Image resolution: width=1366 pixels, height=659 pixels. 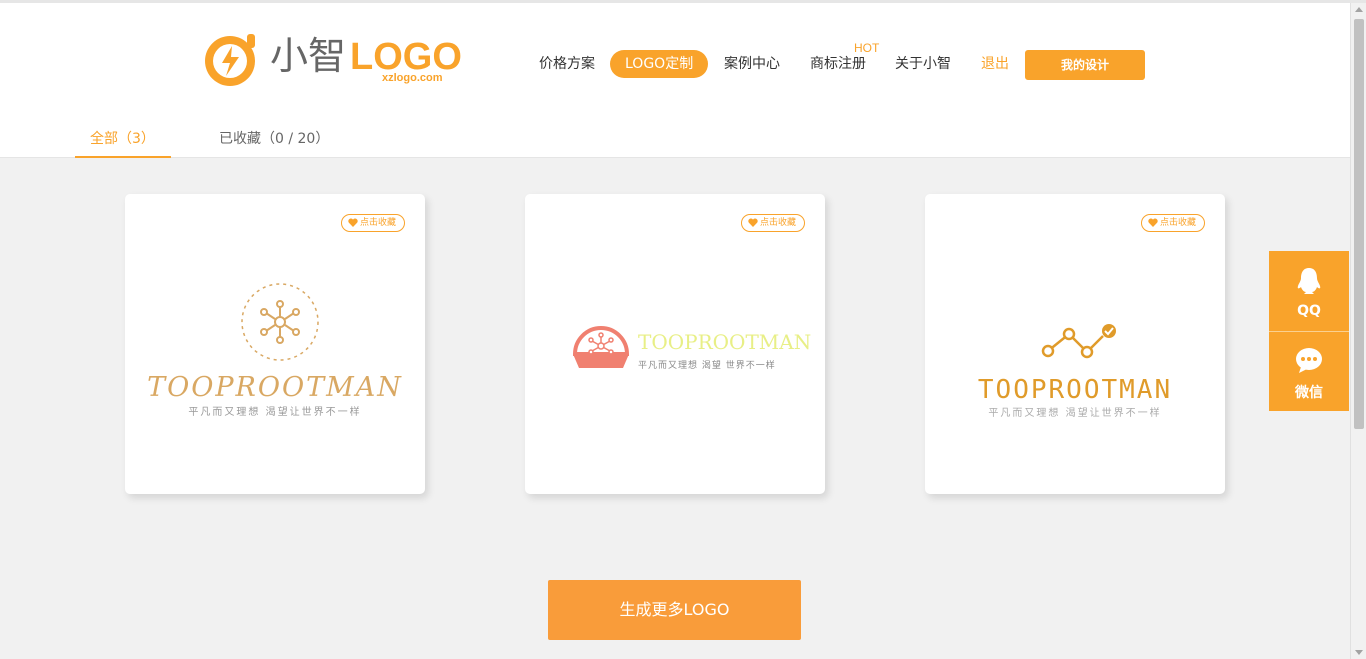 What do you see at coordinates (752, 64) in the screenshot?
I see `nav-cases: 案例中心` at bounding box center [752, 64].